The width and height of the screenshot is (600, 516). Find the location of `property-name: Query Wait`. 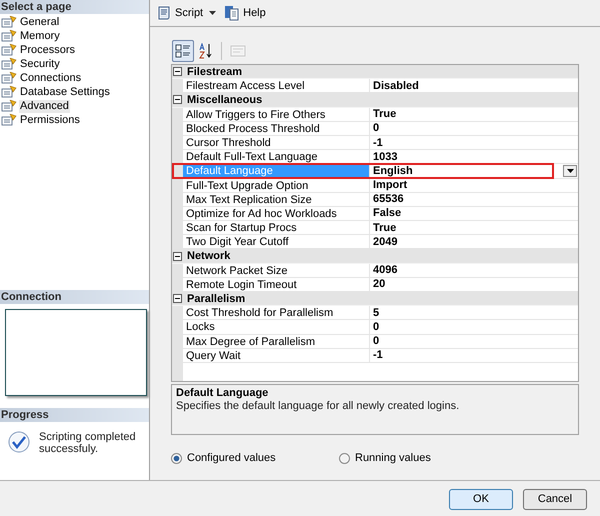

property-name: Query Wait is located at coordinates (276, 355).